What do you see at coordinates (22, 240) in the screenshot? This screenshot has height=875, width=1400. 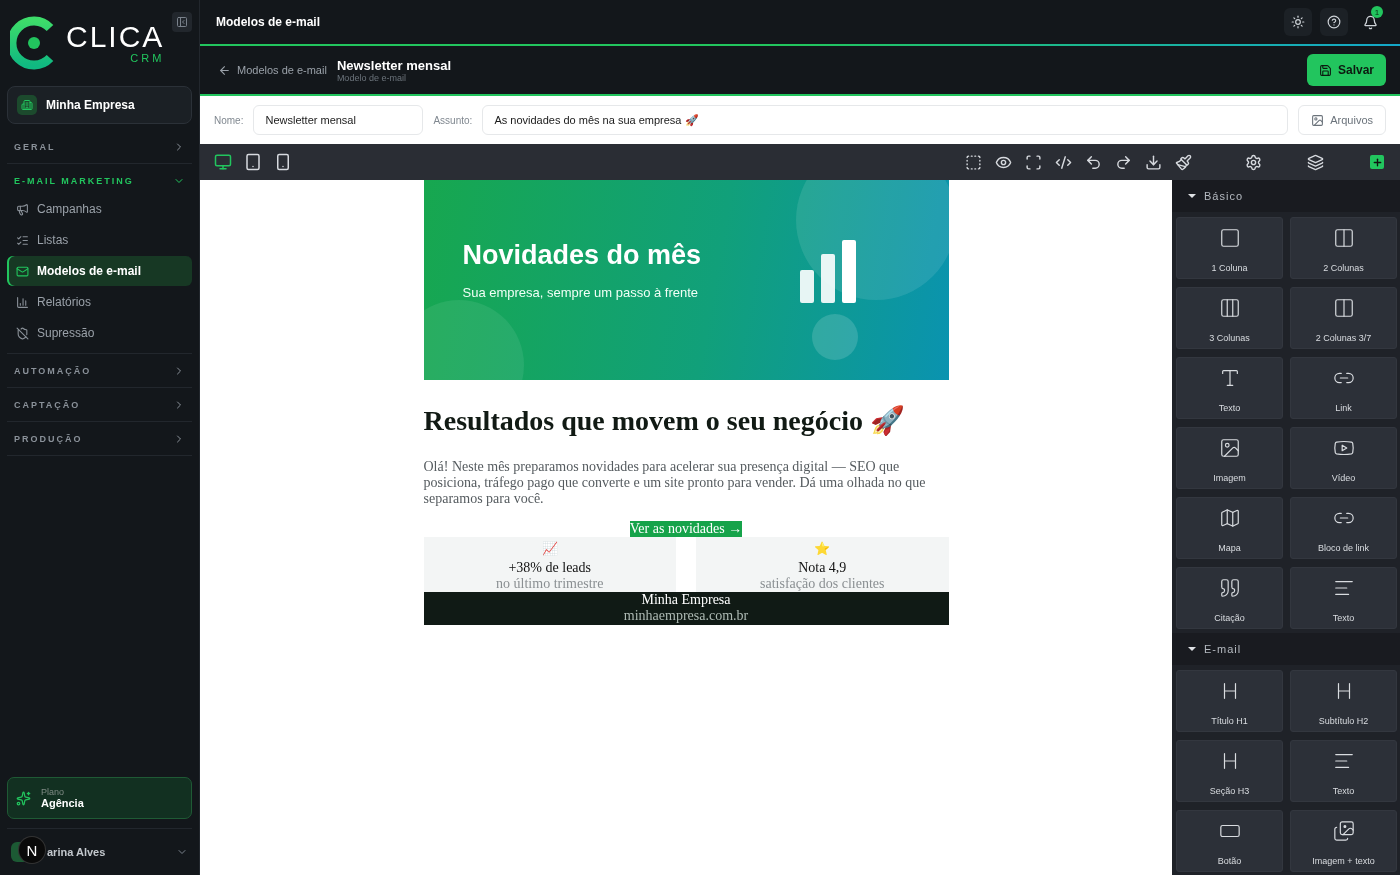 I see `checklist-icon` at bounding box center [22, 240].